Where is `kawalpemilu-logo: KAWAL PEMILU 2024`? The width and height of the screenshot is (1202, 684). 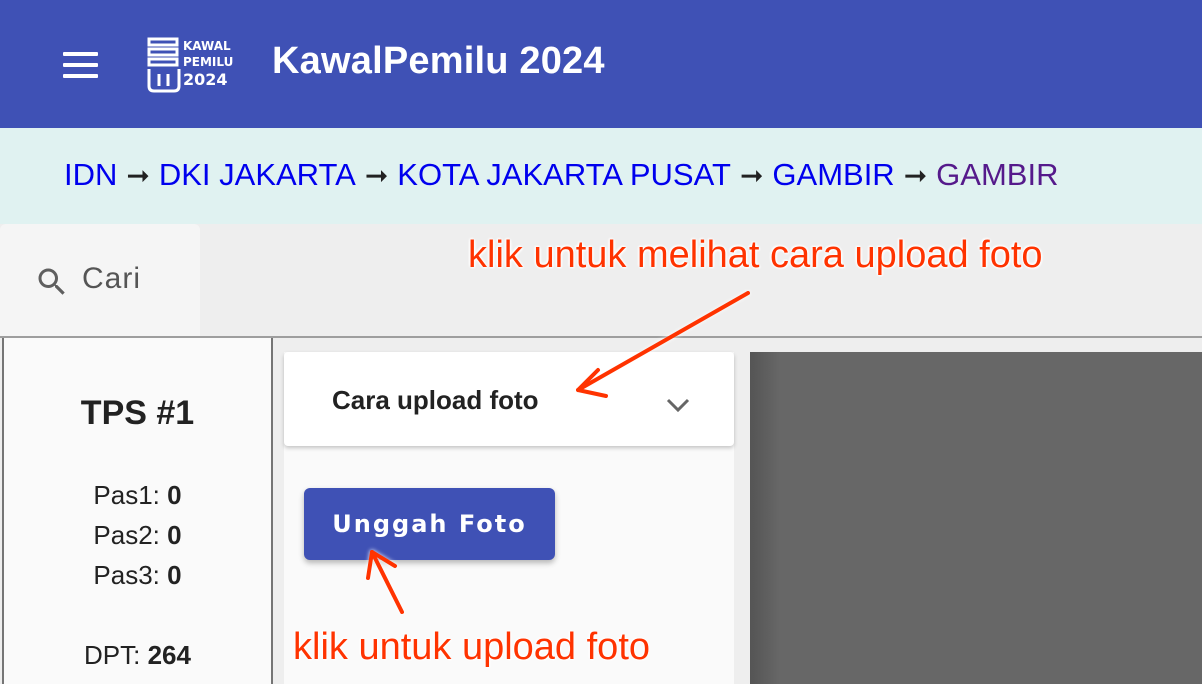 kawalpemilu-logo: KAWAL PEMILU 2024 is located at coordinates (191, 65).